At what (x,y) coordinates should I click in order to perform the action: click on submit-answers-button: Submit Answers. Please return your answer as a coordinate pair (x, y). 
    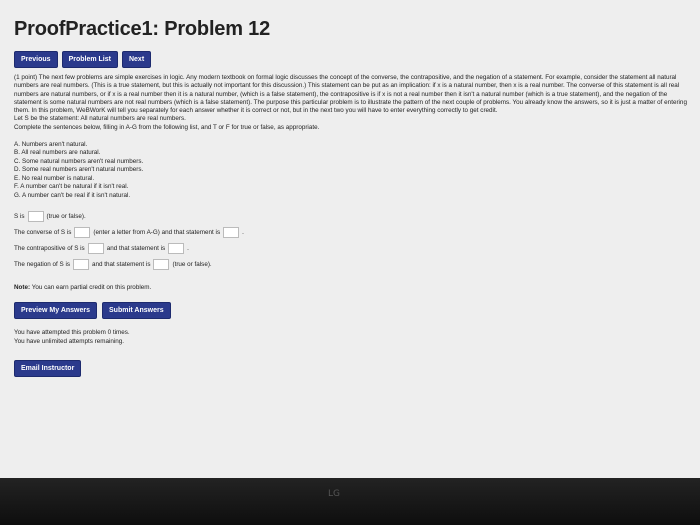
    Looking at the image, I should click on (136, 311).